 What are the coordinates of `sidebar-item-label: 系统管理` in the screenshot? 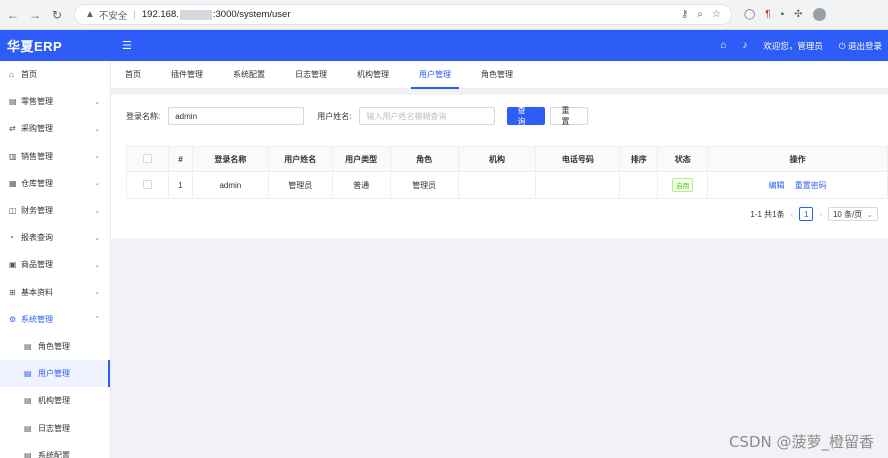 It's located at (37, 319).